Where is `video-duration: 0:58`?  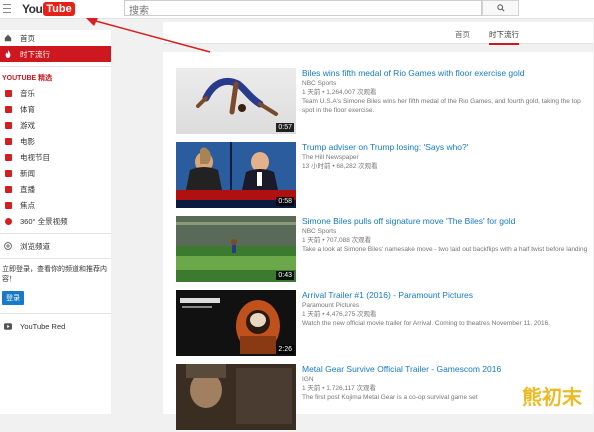 video-duration: 0:58 is located at coordinates (285, 201).